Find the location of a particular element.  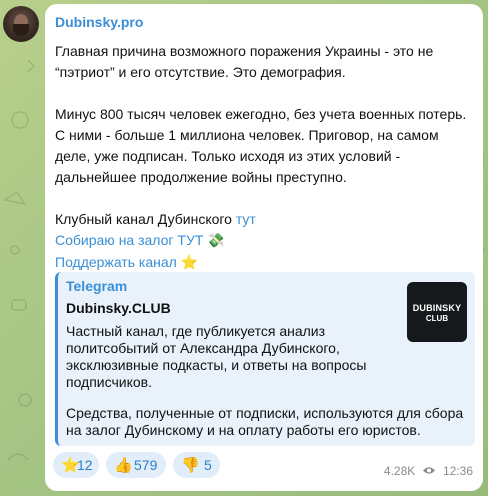

thumbs-down-icon: 👎 is located at coordinates (190, 465).